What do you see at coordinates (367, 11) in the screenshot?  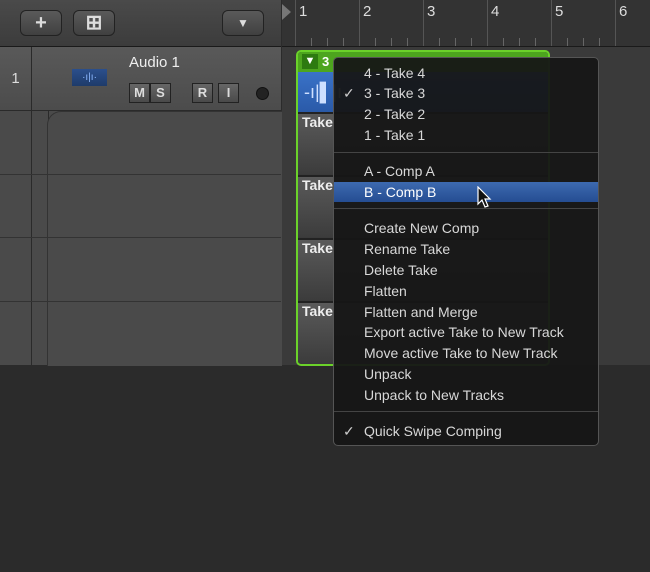 I see `bar-number: 2` at bounding box center [367, 11].